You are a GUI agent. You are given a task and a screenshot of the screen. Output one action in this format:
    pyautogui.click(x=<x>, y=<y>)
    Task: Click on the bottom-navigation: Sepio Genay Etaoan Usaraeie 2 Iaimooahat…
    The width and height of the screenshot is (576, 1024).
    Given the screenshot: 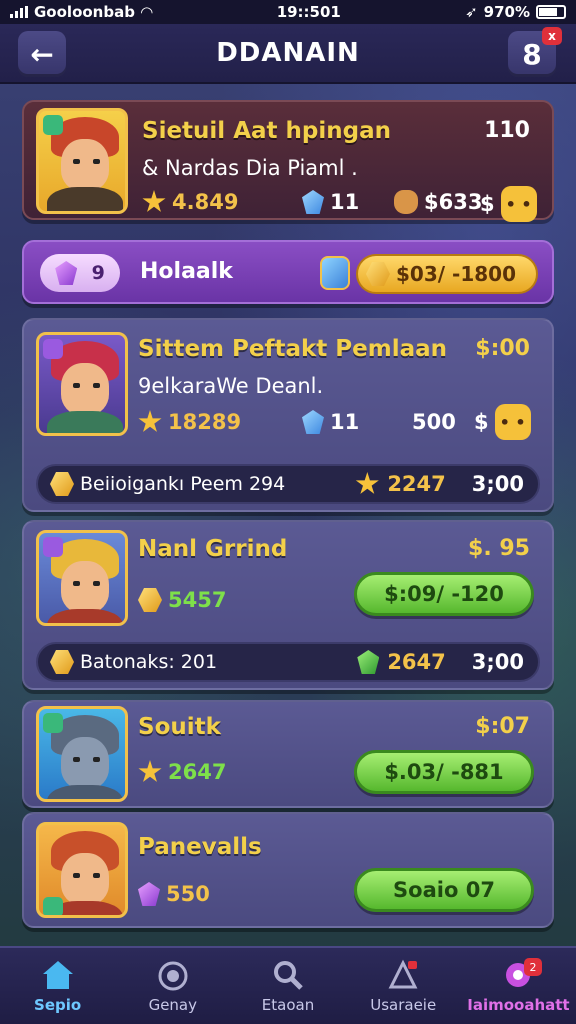 What is the action you would take?
    pyautogui.click(x=288, y=985)
    